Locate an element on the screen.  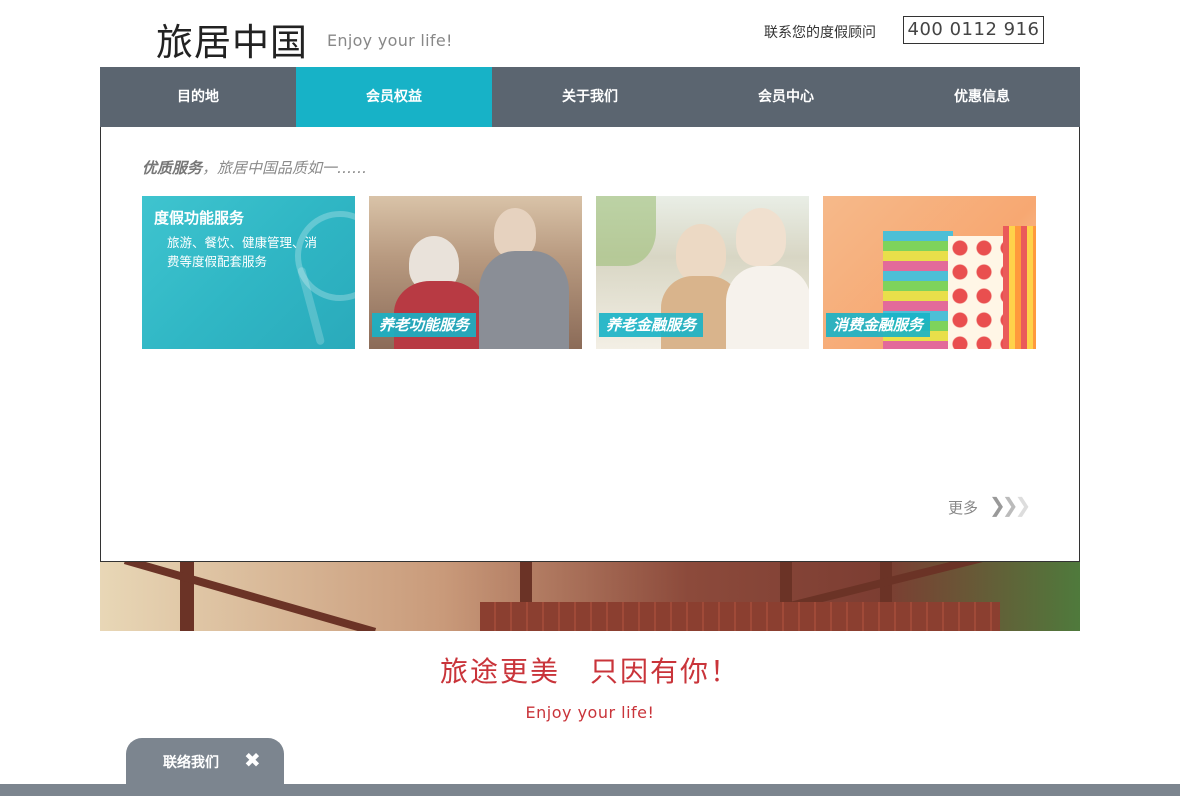
contact-us-tab: 联络我们 ✖ is located at coordinates (205, 762).